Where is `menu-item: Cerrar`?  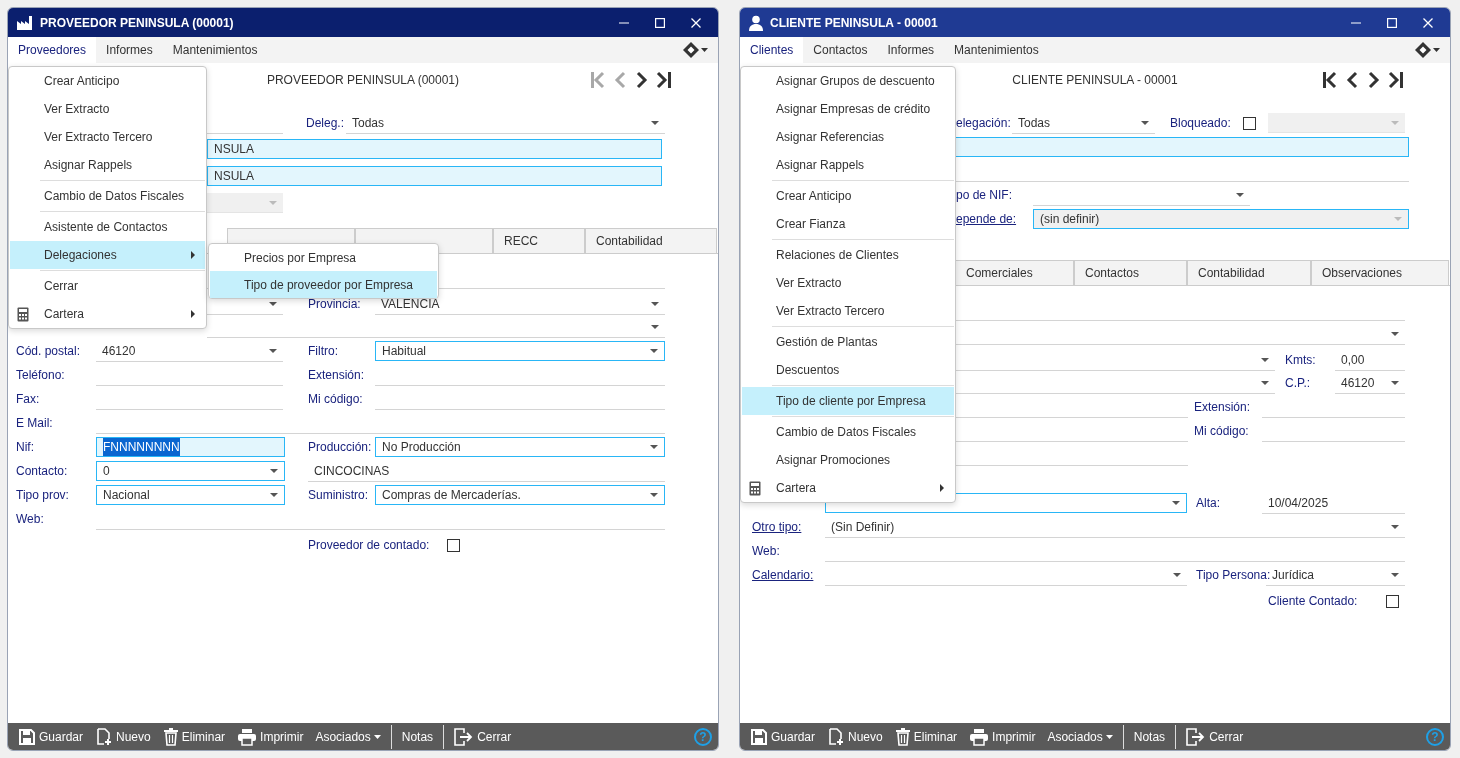 menu-item: Cerrar is located at coordinates (107, 286).